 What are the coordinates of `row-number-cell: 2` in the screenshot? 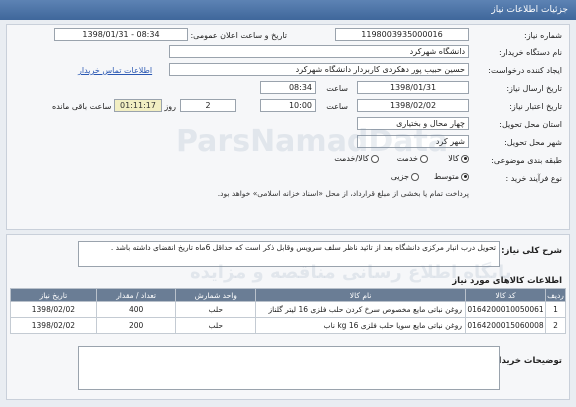 It's located at (555, 325).